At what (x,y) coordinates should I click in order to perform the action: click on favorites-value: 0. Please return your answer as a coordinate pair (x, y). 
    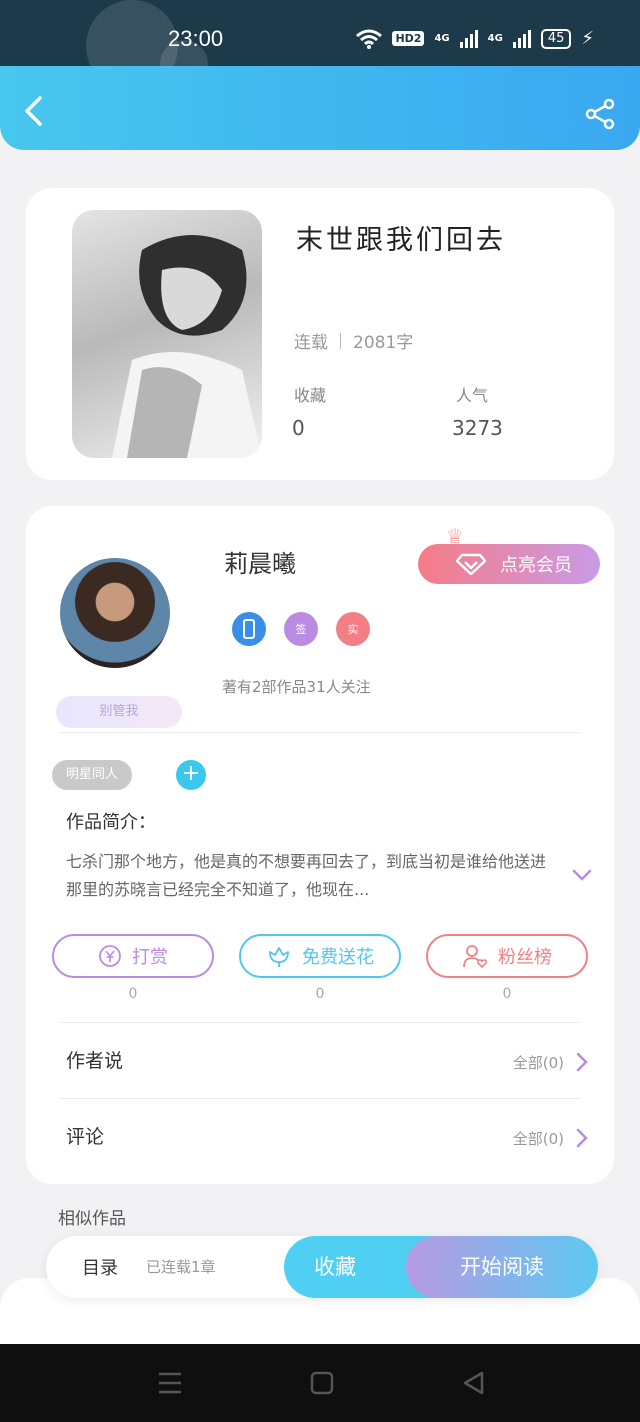
    Looking at the image, I should click on (298, 428).